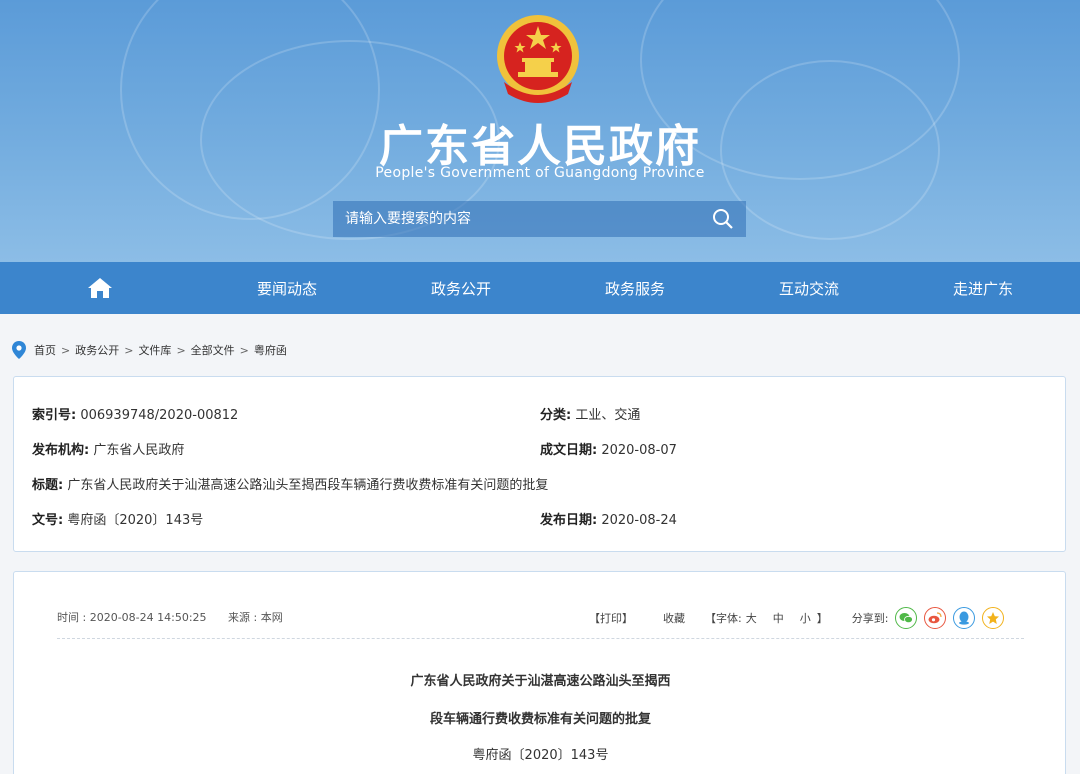 This screenshot has width=1080, height=774. Describe the element at coordinates (674, 618) in the screenshot. I see `favorite-button: 收藏` at that location.